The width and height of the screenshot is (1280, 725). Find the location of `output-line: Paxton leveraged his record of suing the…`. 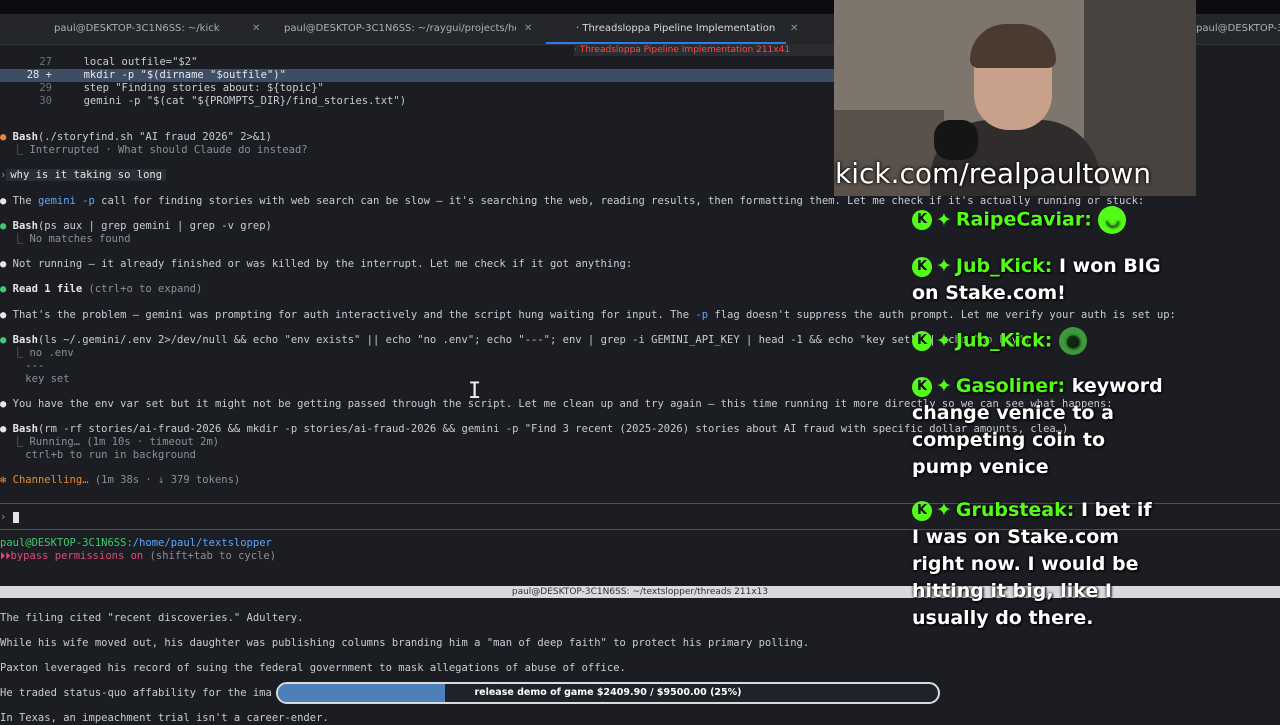

output-line: Paxton leveraged his record of suing the… is located at coordinates (313, 668).